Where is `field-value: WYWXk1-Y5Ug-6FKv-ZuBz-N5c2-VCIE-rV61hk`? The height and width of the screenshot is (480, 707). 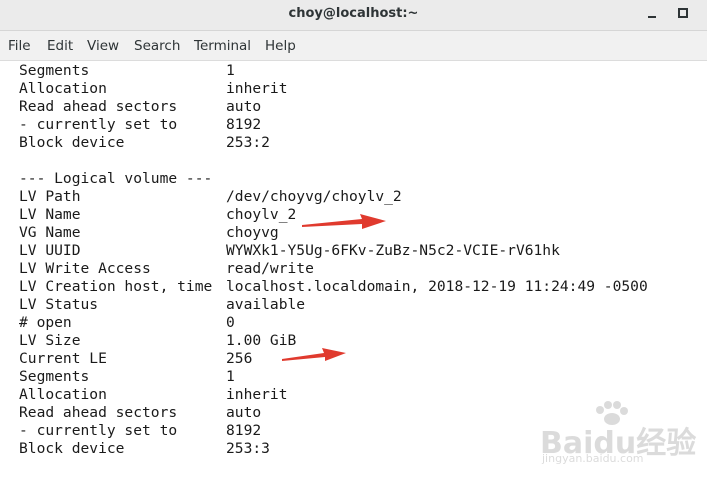
field-value: WYWXk1-Y5Ug-6FKv-ZuBz-N5c2-VCIE-rV61hk is located at coordinates (393, 250).